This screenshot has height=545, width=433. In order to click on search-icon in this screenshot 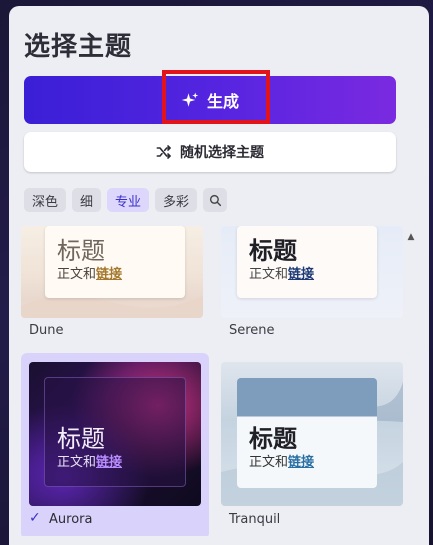, I will do `click(215, 200)`.